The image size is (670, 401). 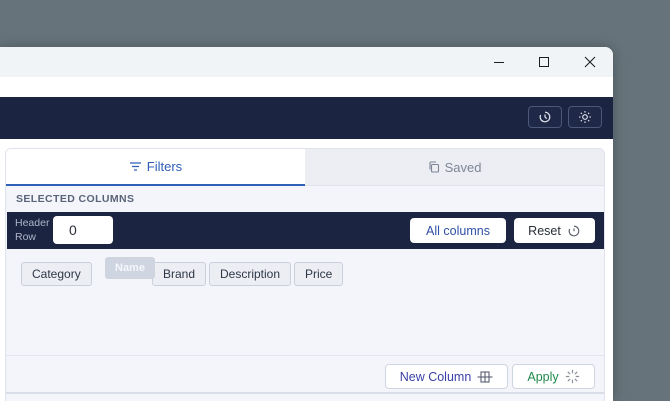 I want to click on add-column-icon, so click(x=485, y=376).